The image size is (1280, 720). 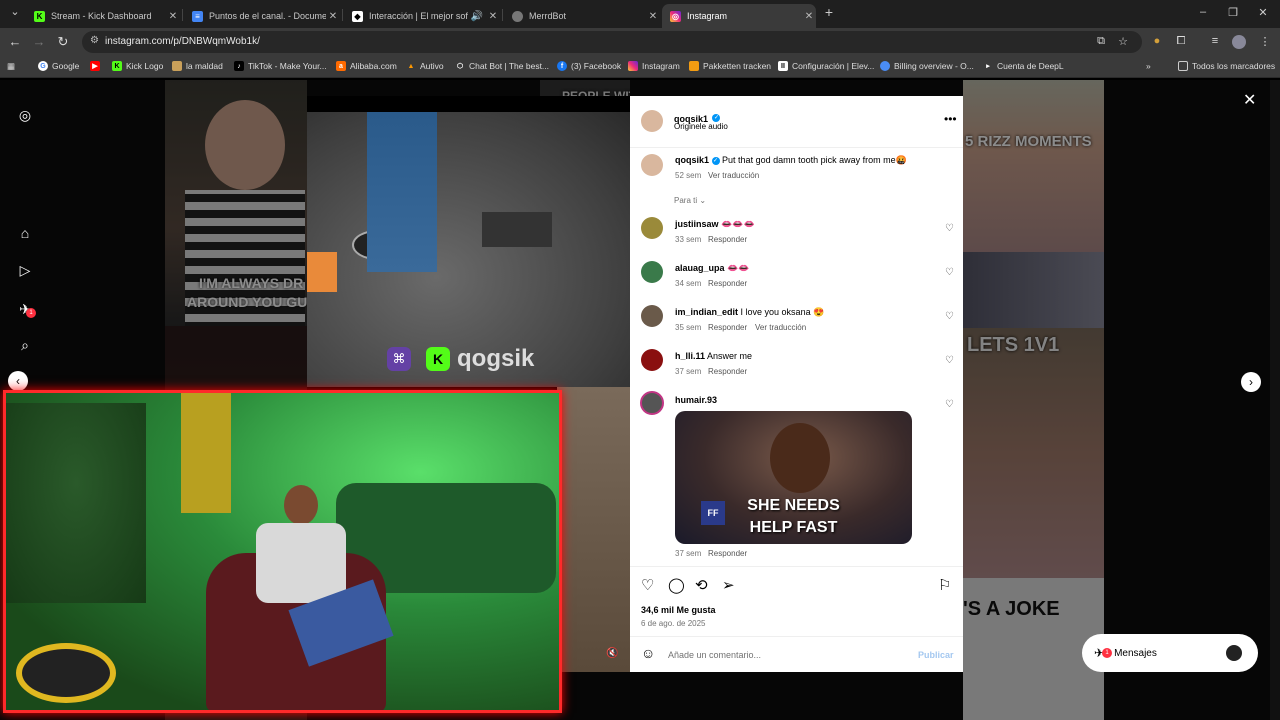 What do you see at coordinates (425, 66) in the screenshot?
I see `bookmark-autivo: ▲ Autivo` at bounding box center [425, 66].